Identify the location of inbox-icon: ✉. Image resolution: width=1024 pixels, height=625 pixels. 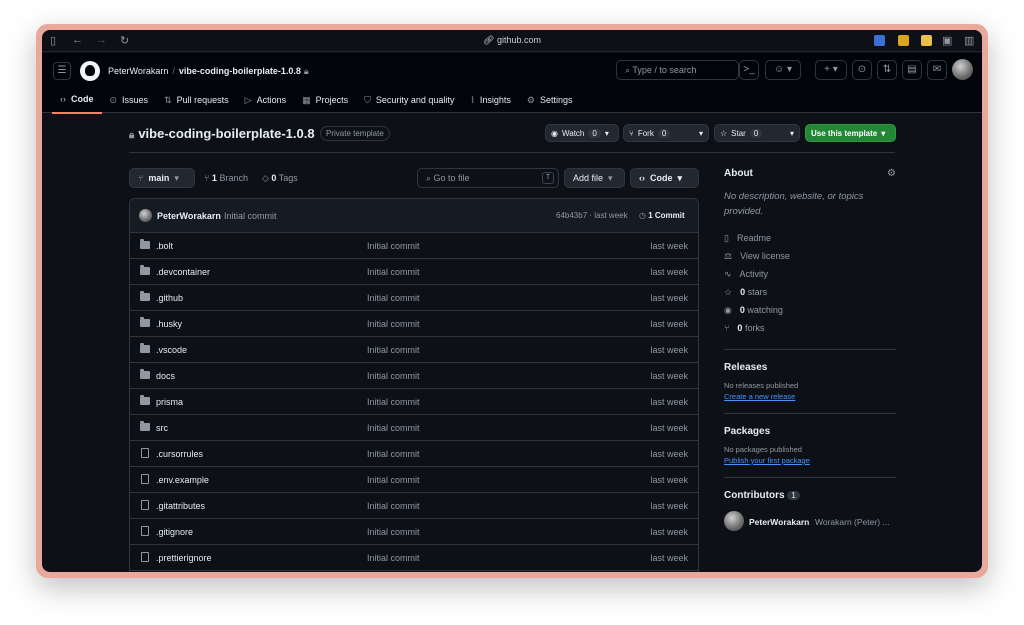
(937, 70).